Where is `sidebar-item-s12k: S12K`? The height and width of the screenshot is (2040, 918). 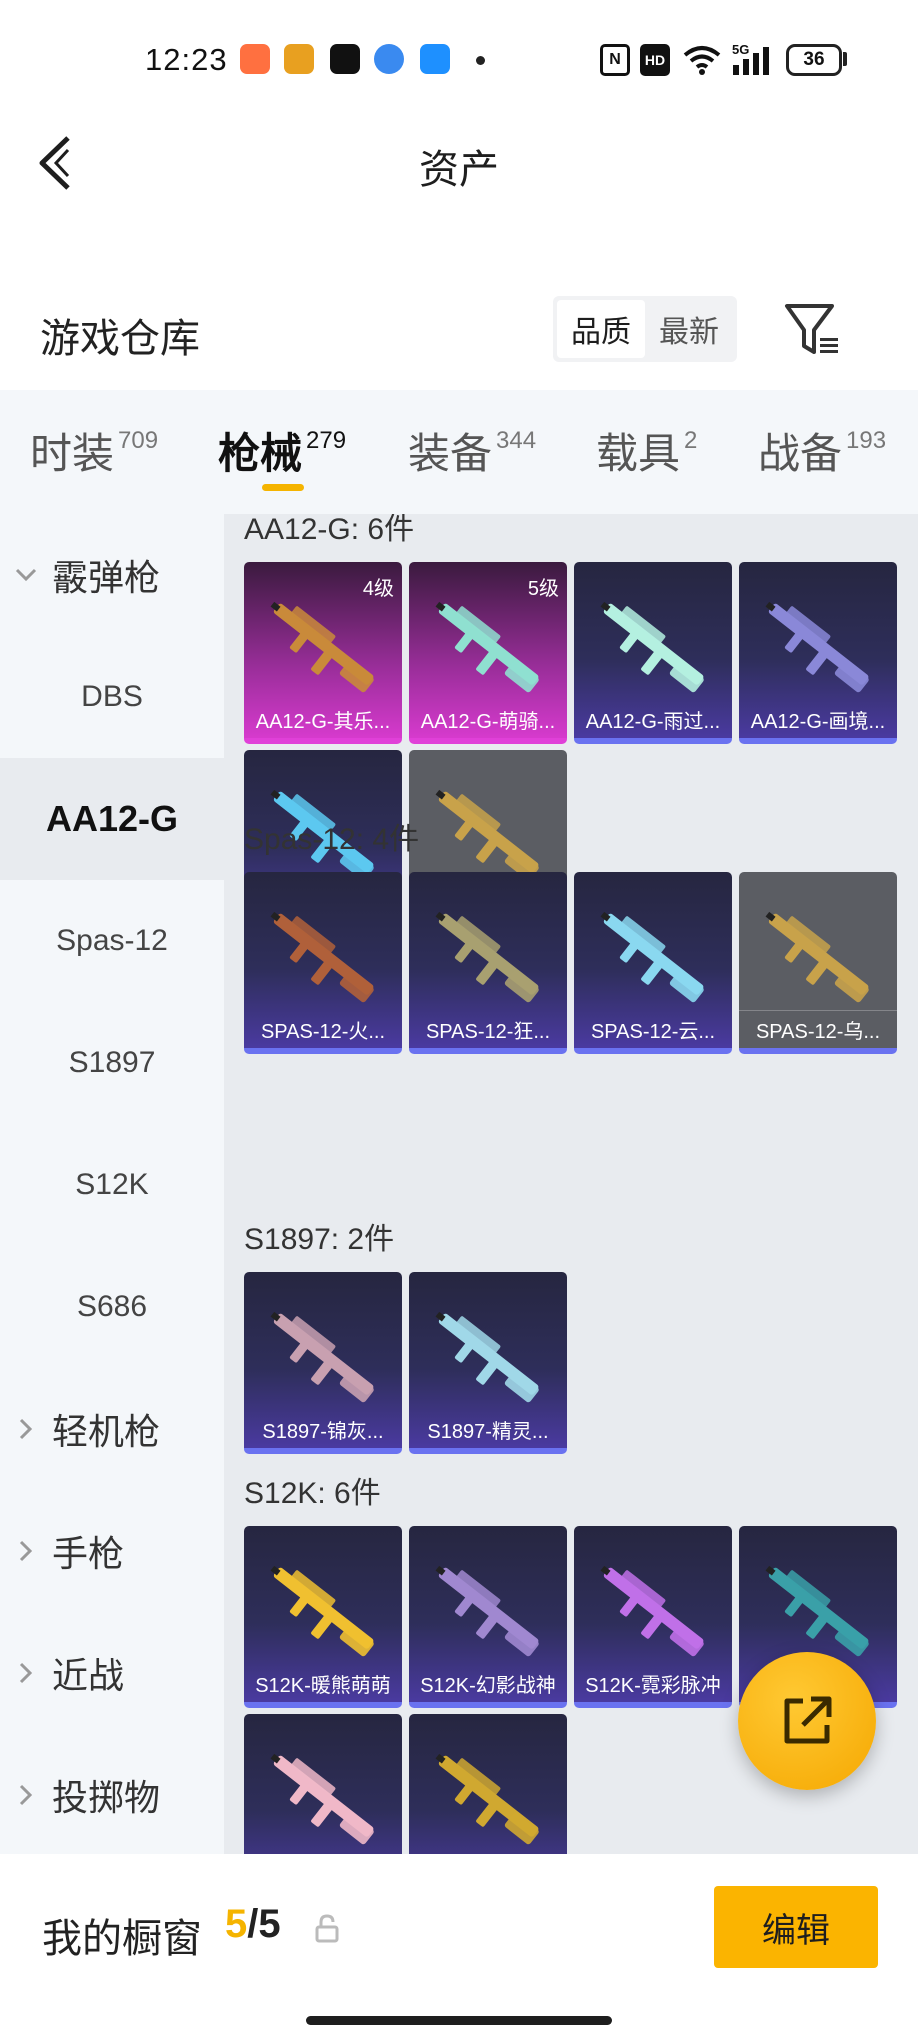
sidebar-item-s12k: S12K is located at coordinates (112, 1185).